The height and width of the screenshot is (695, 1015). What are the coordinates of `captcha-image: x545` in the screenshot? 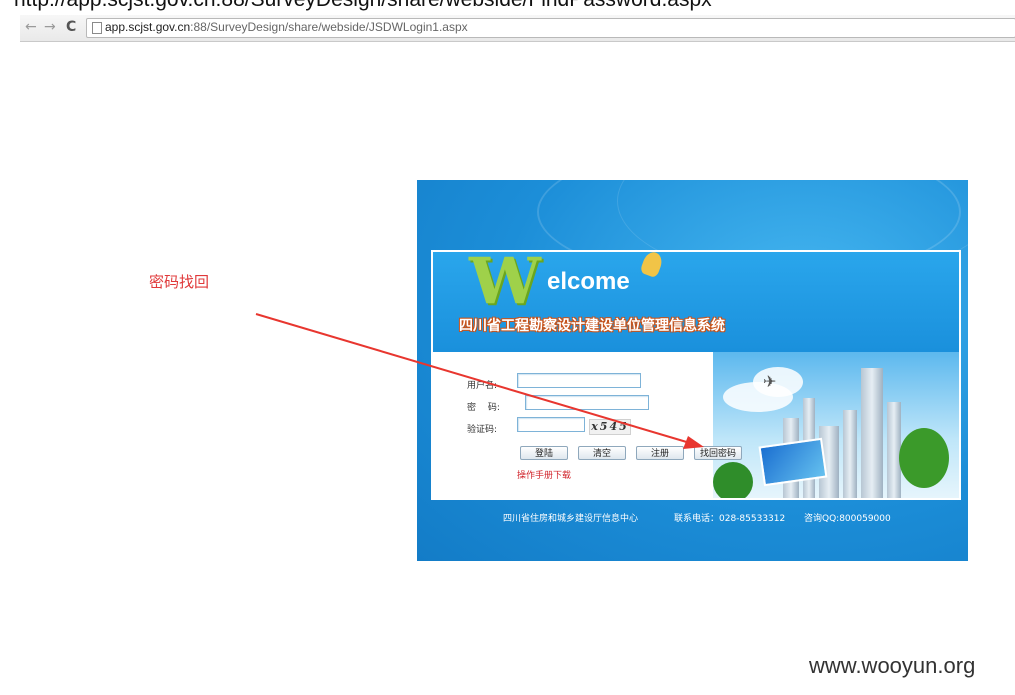 It's located at (610, 427).